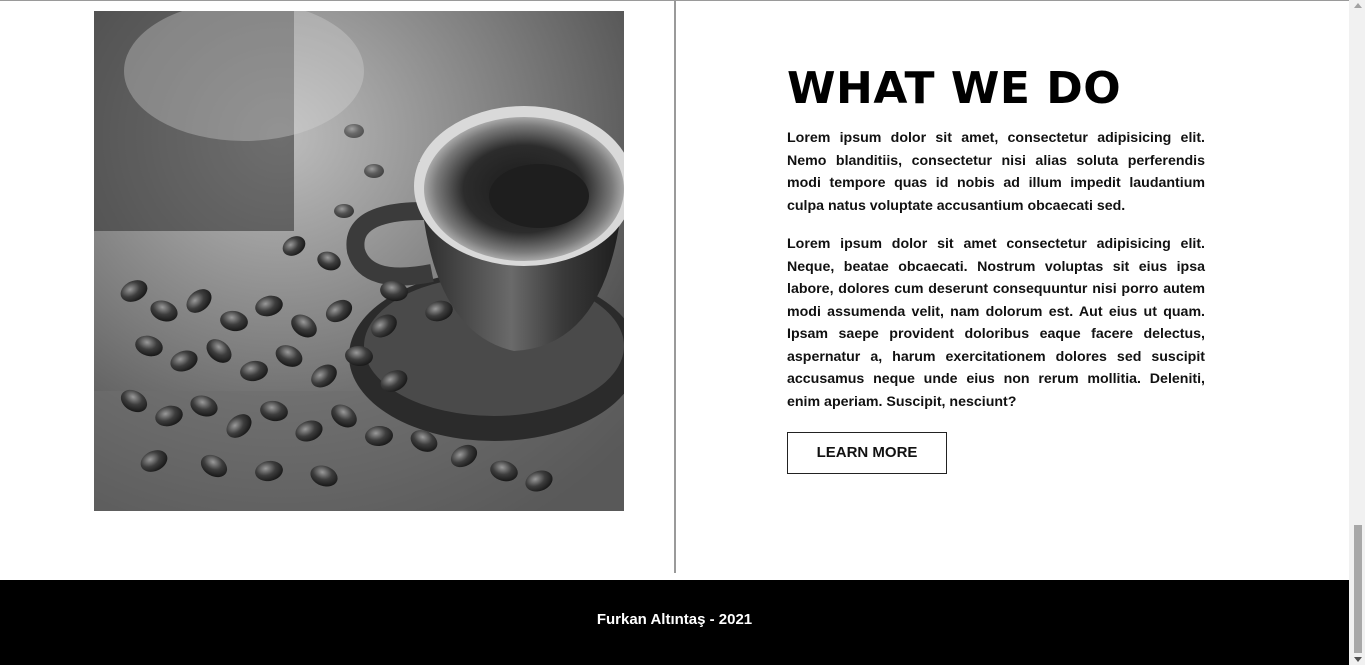 This screenshot has height=665, width=1365. Describe the element at coordinates (1358, 5) in the screenshot. I see `scroll-up-arrow-icon` at that location.